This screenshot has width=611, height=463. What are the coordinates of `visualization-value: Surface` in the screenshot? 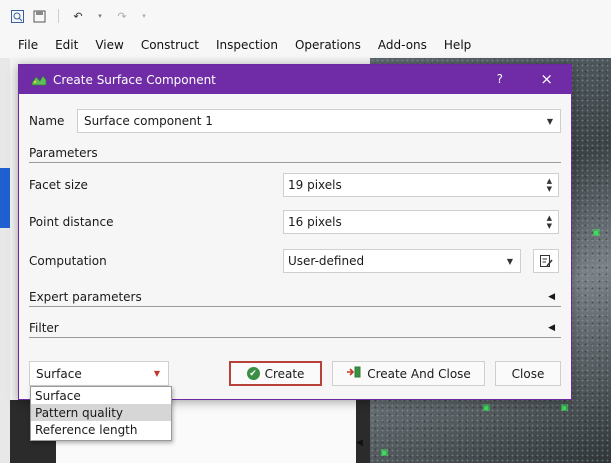 It's located at (59, 373).